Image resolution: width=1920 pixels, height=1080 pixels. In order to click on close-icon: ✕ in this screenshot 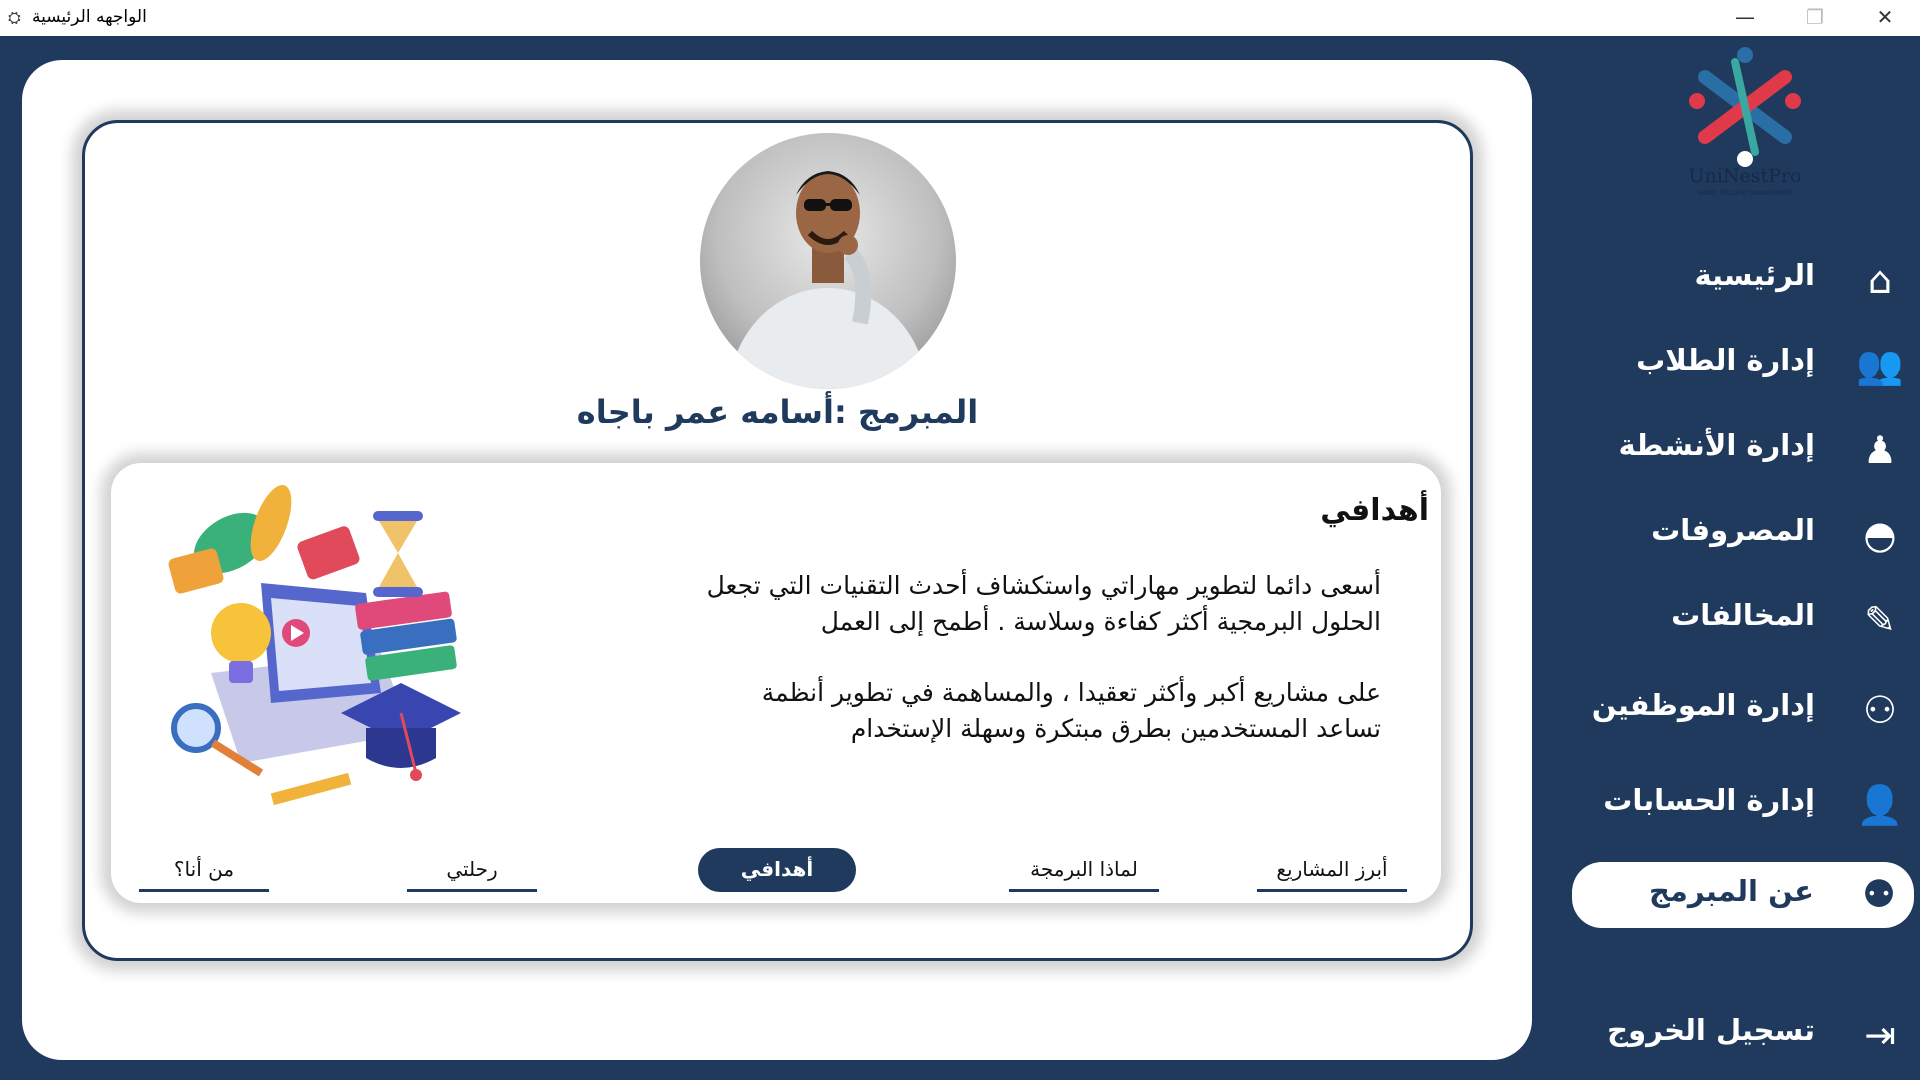, I will do `click(1885, 18)`.